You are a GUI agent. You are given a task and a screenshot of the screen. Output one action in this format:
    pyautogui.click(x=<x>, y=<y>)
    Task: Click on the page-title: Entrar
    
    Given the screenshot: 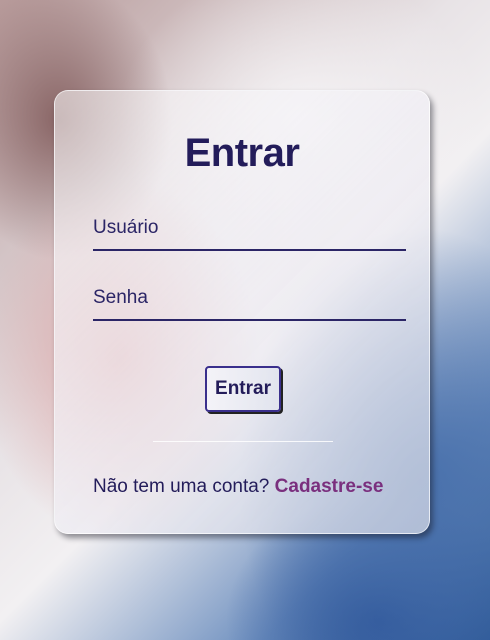 What is the action you would take?
    pyautogui.click(x=242, y=153)
    